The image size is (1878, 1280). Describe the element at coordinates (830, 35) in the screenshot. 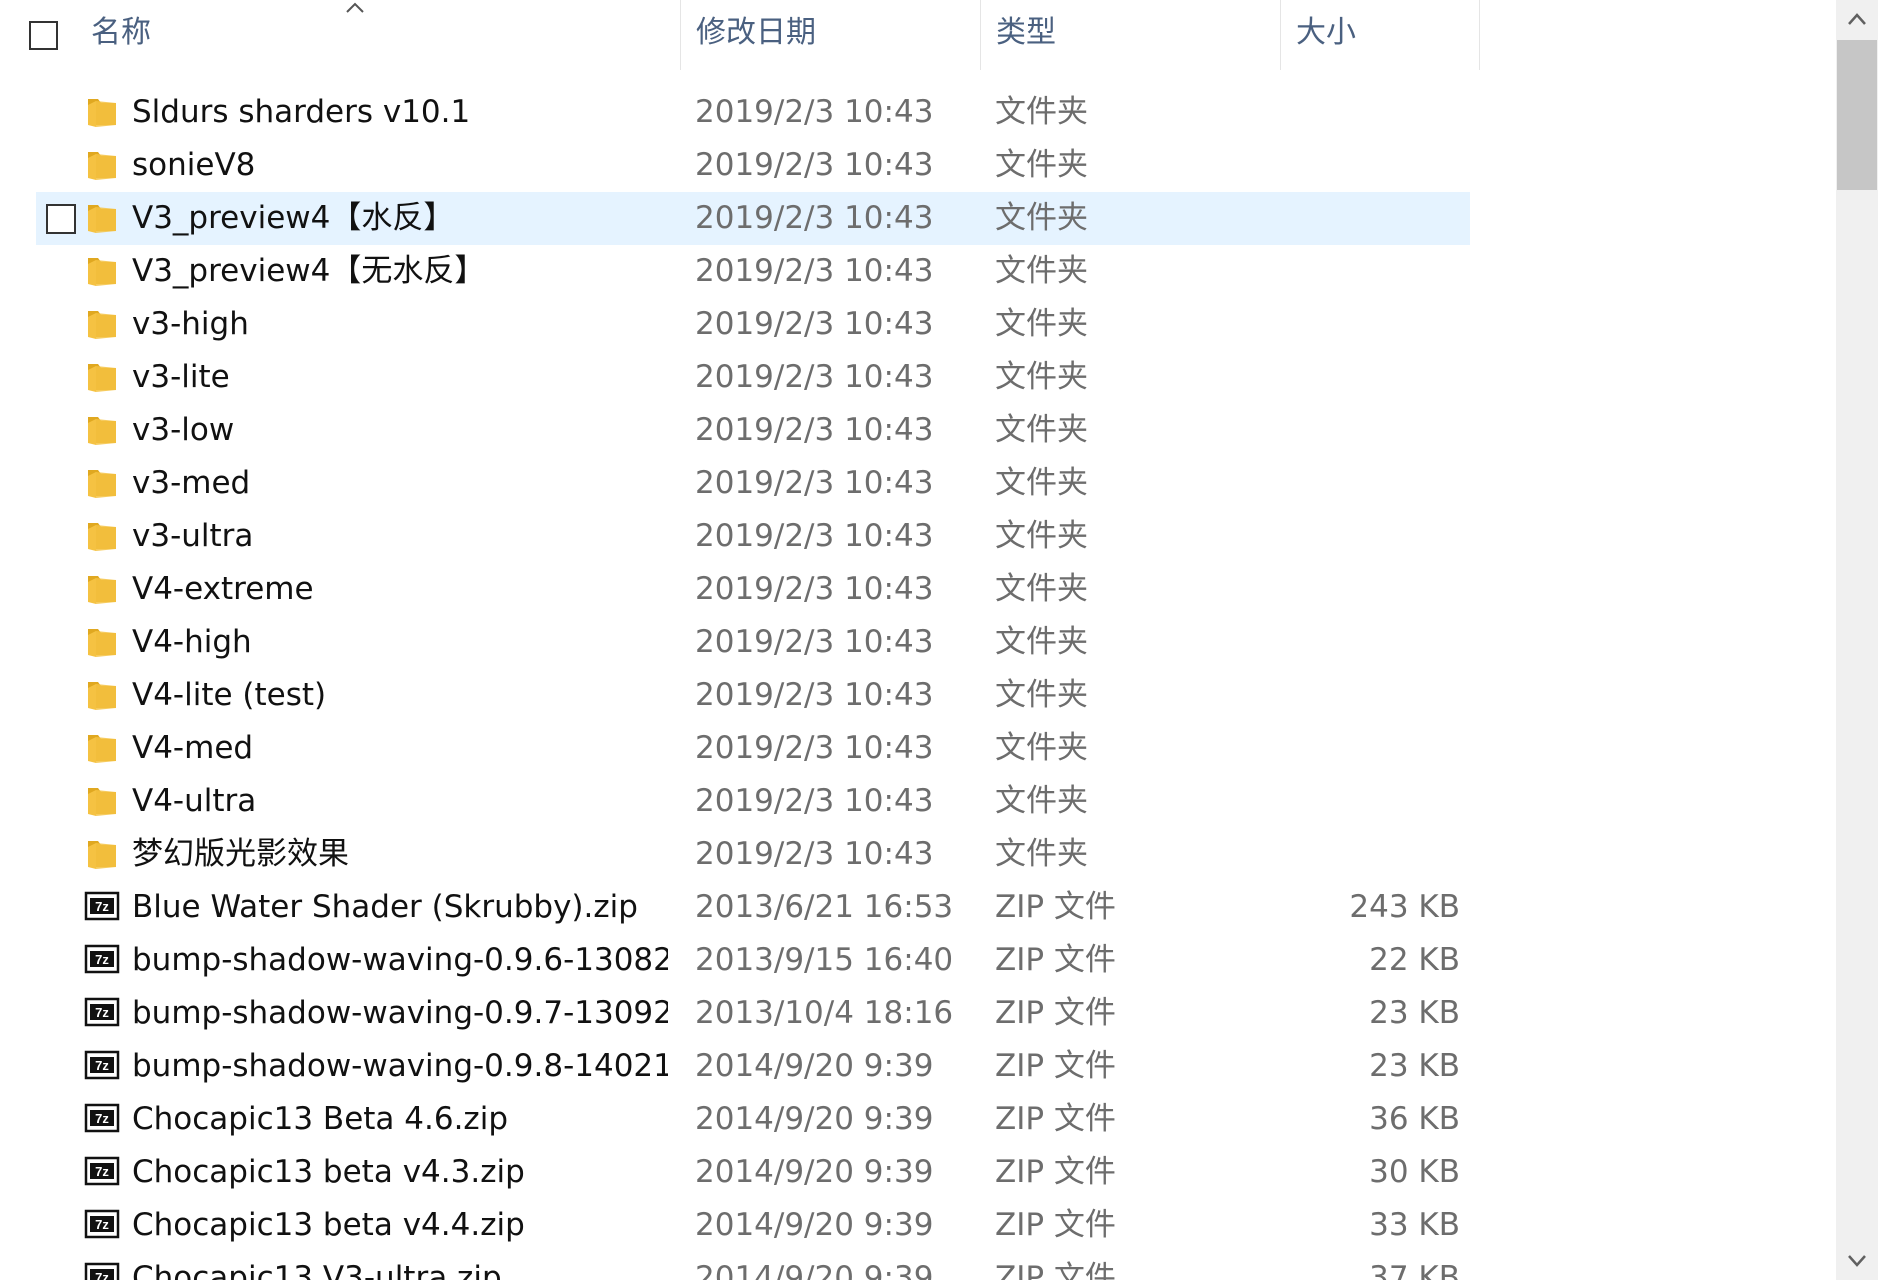

I see `column-header-date: 修改日期` at that location.